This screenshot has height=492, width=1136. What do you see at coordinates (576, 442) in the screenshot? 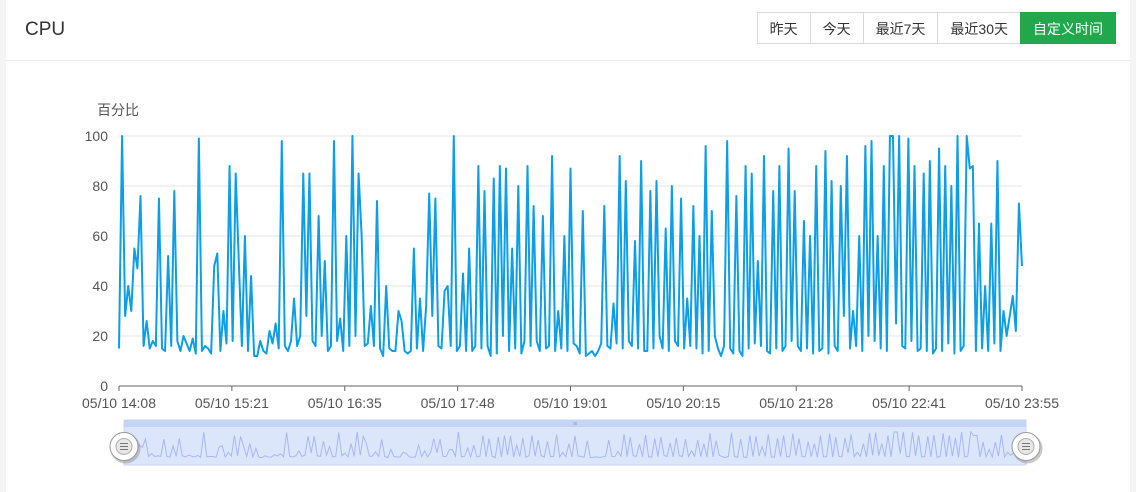
I see `data-zoom-slider: ≡` at bounding box center [576, 442].